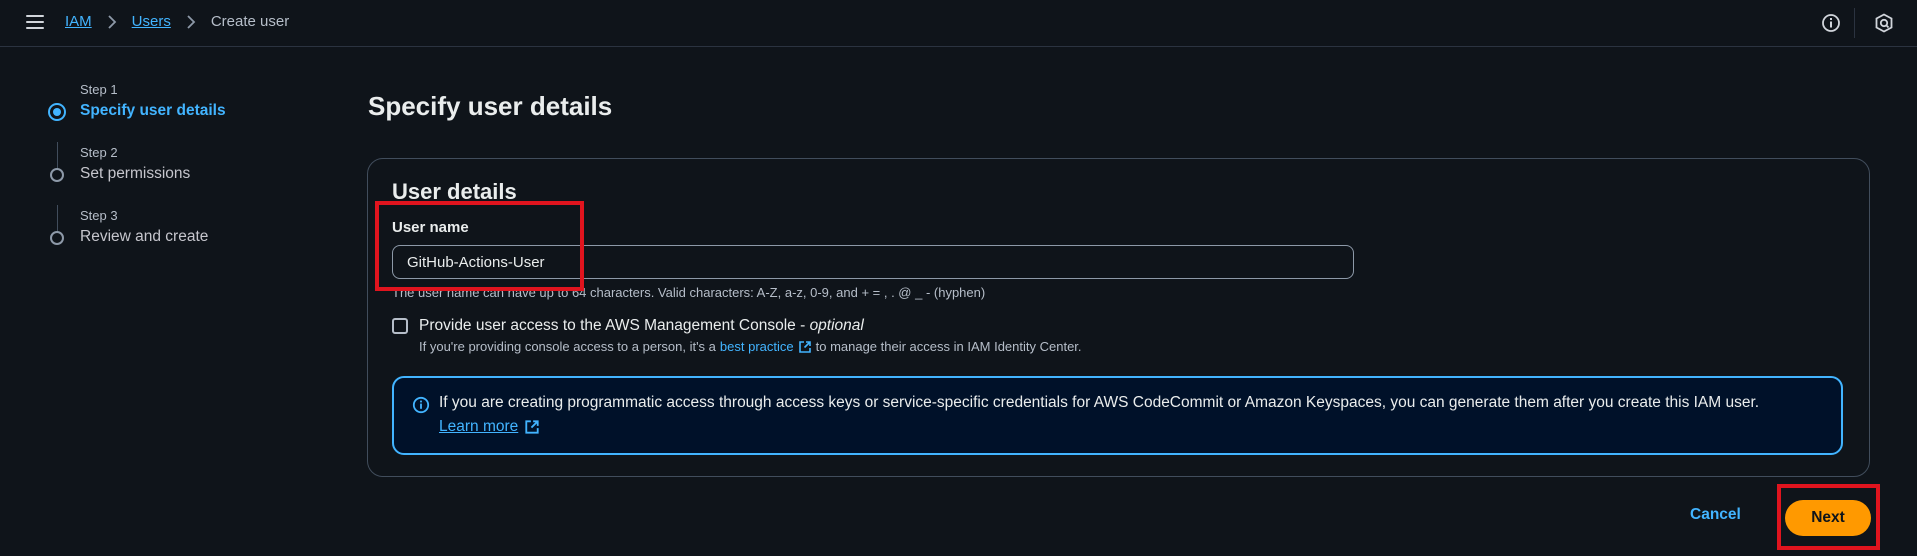  Describe the element at coordinates (99, 215) in the screenshot. I see `step-number: Step 3` at that location.